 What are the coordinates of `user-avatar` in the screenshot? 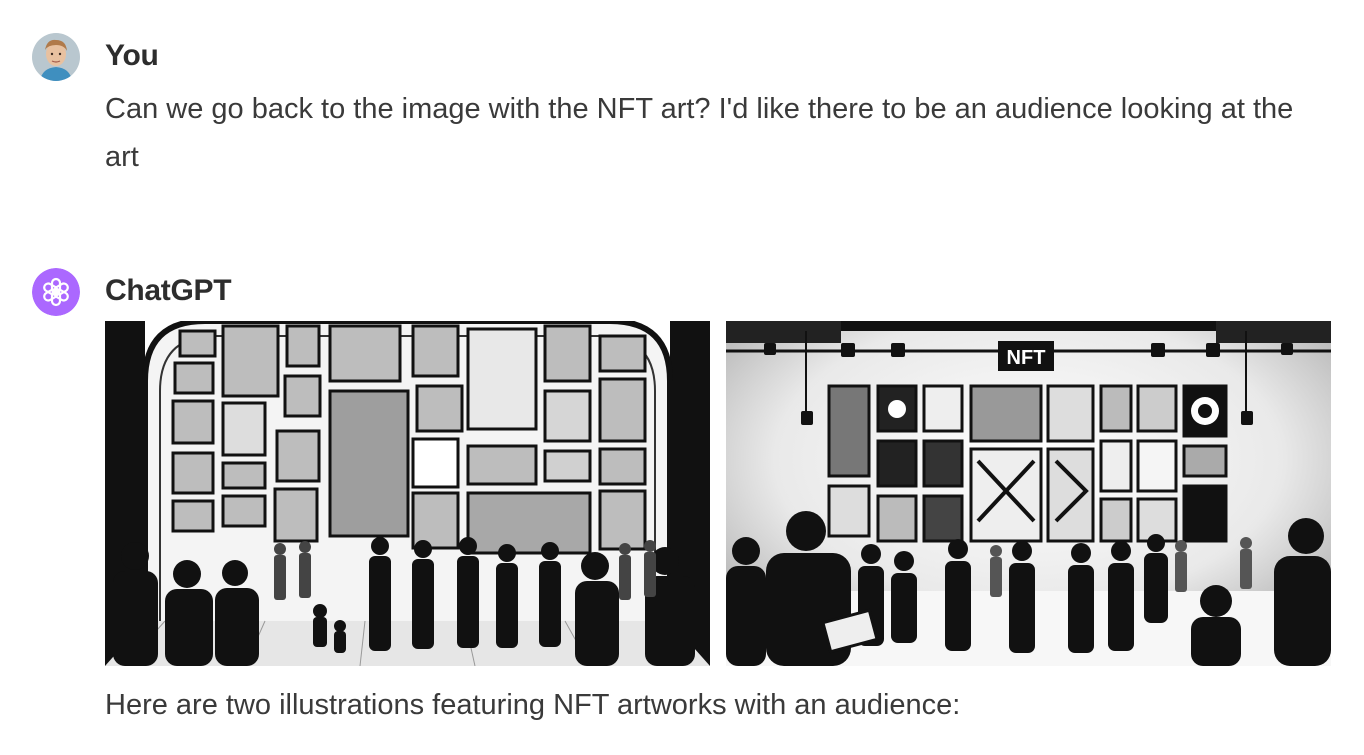 It's located at (56, 57).